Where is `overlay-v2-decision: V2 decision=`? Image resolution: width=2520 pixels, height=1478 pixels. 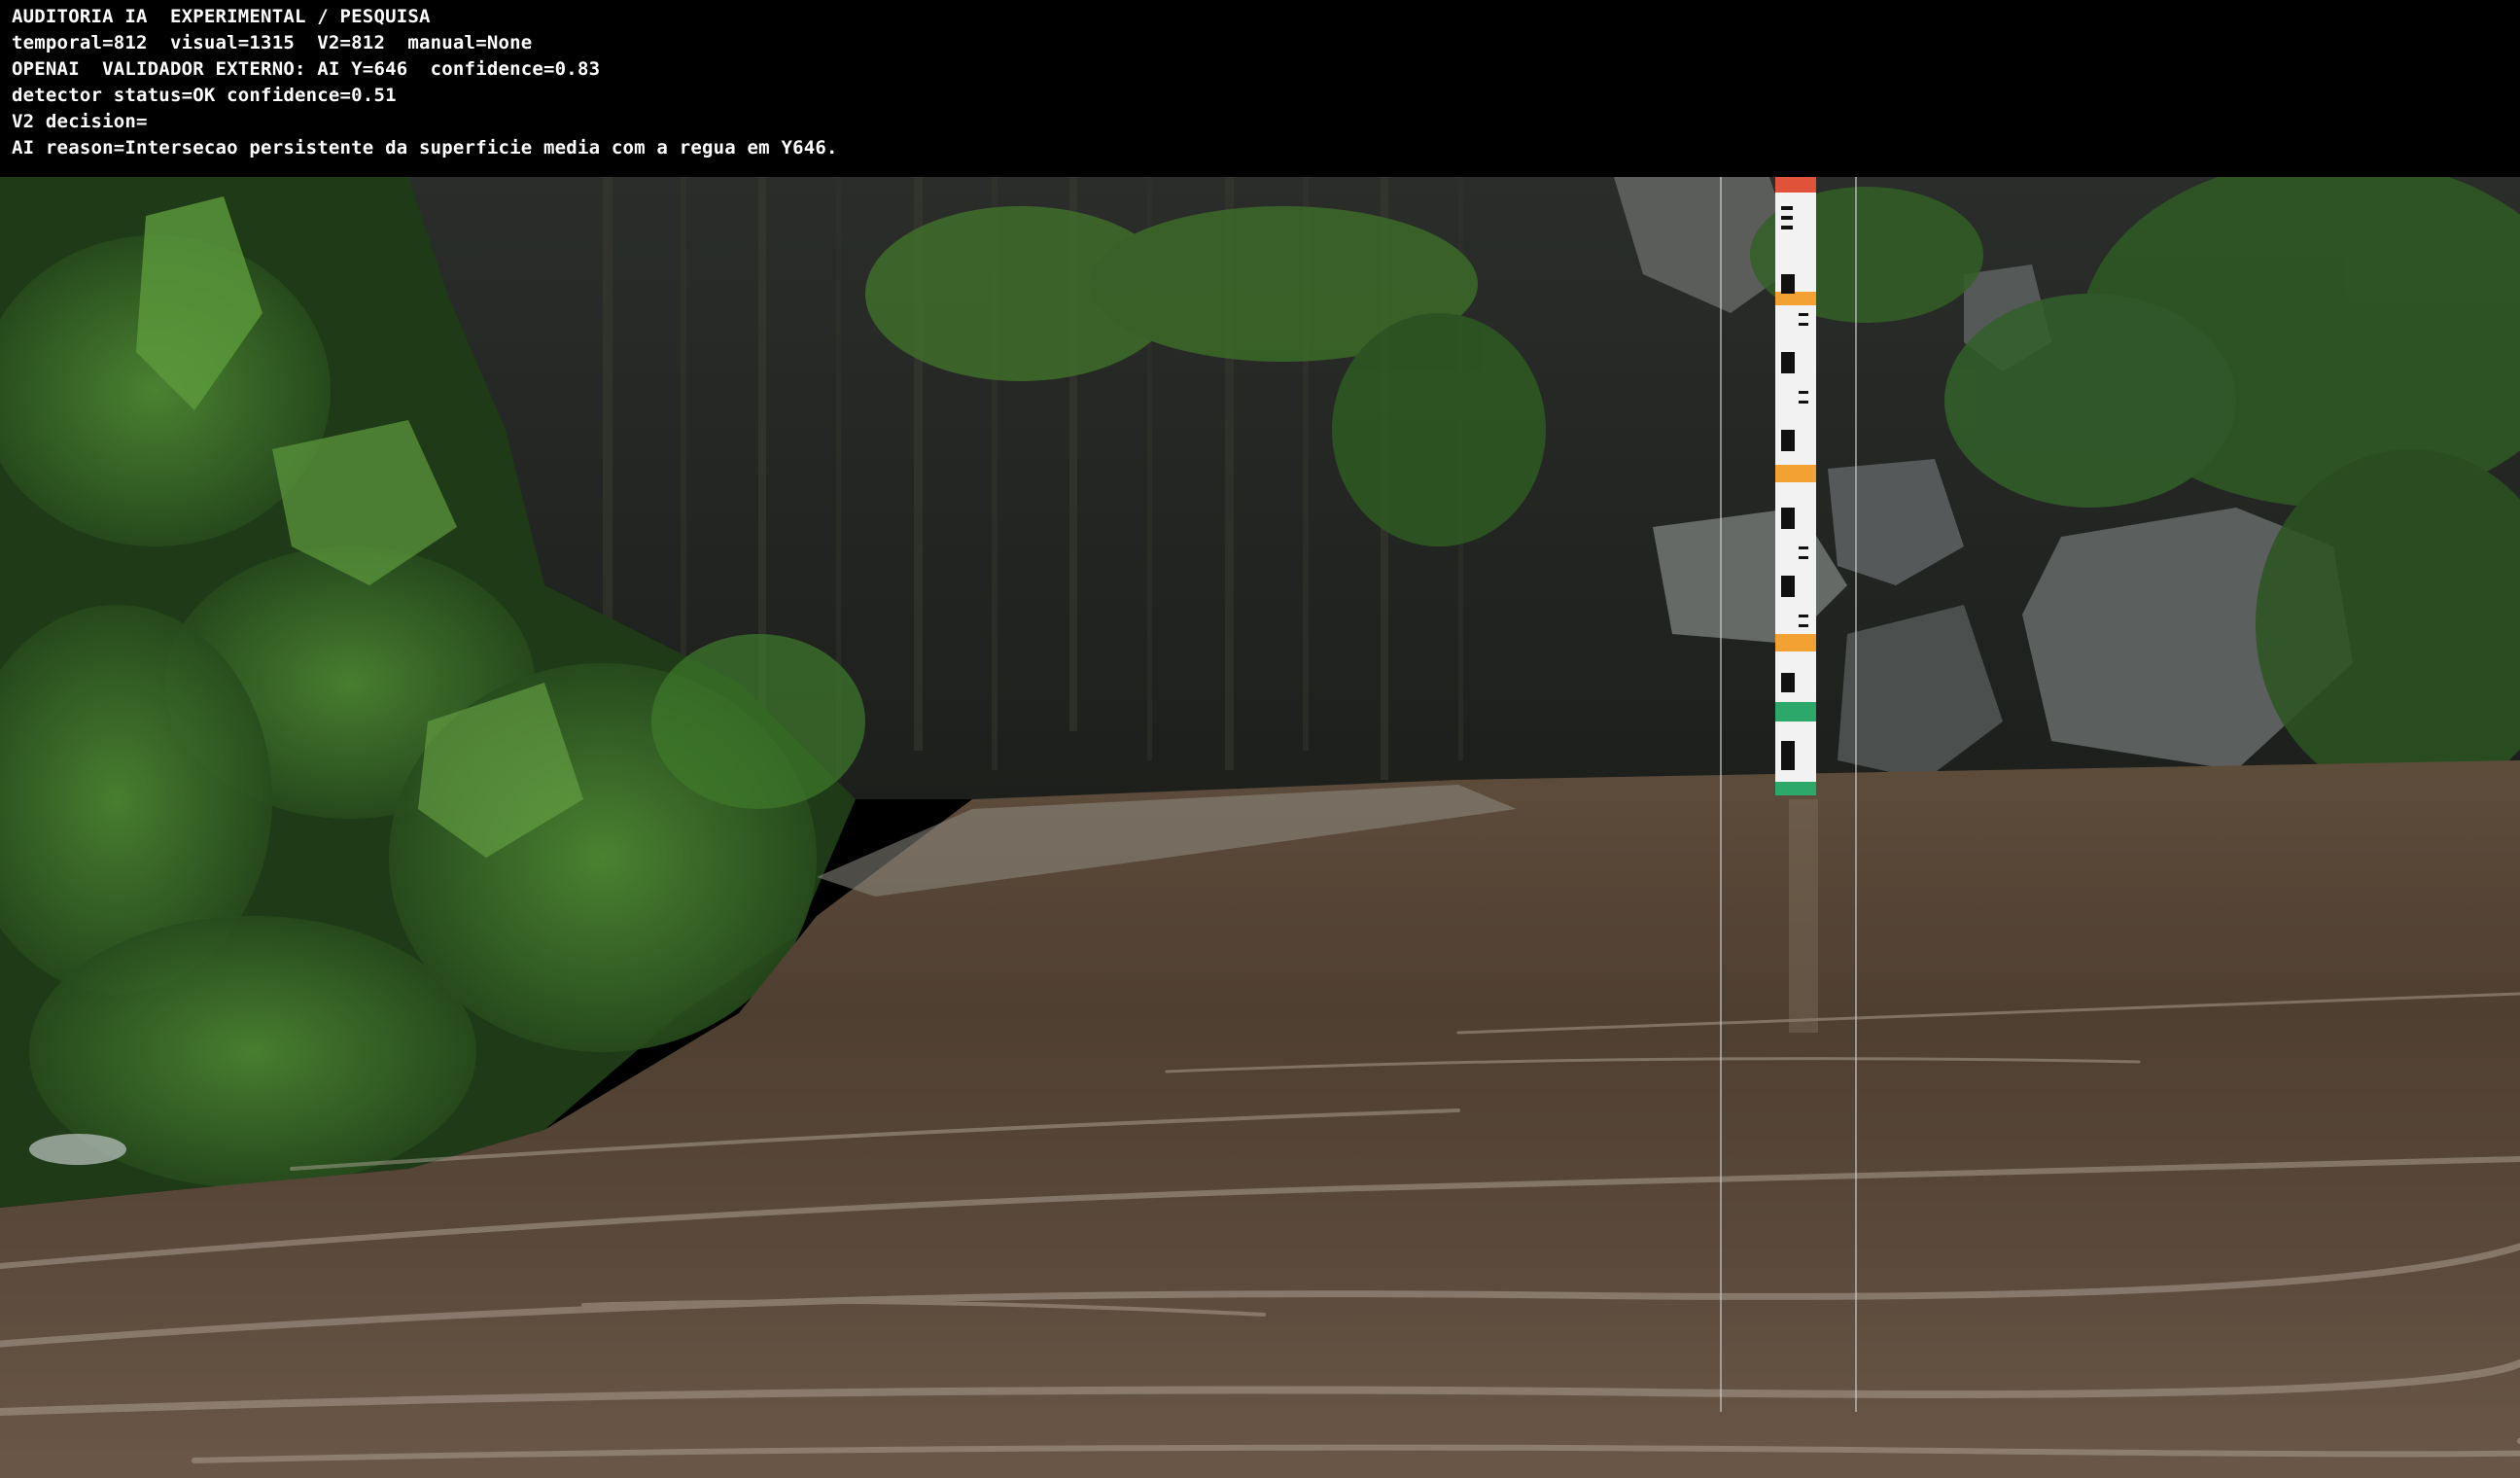
overlay-v2-decision: V2 decision= is located at coordinates (80, 121).